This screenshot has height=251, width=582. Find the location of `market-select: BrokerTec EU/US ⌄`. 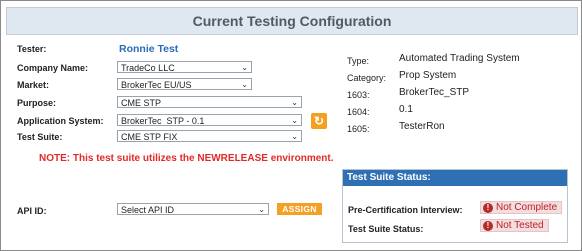

market-select: BrokerTec EU/US ⌄ is located at coordinates (184, 84).